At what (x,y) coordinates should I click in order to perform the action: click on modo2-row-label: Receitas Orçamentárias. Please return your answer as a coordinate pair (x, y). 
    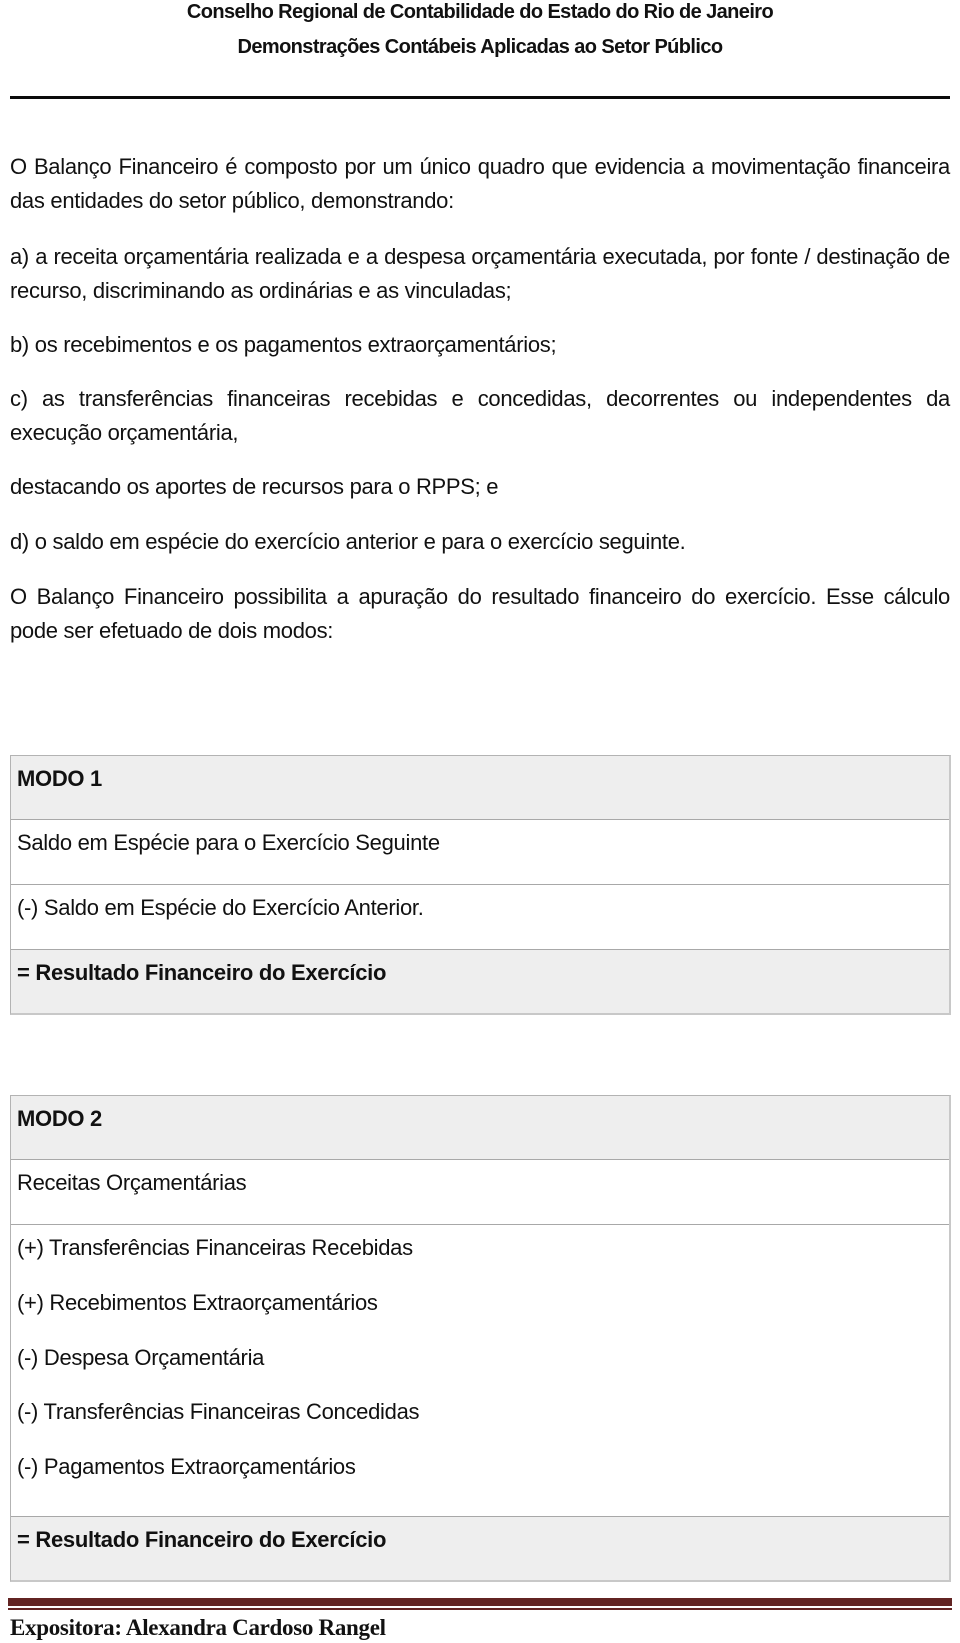
    Looking at the image, I should click on (132, 1182).